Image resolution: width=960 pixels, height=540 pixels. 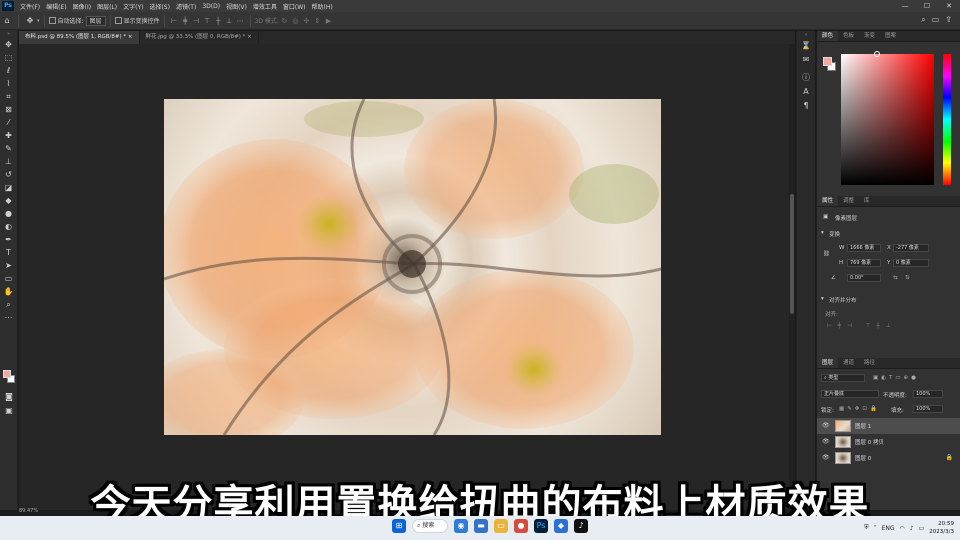 I want to click on history-brush-tool-icon: ↺, so click(x=8, y=174).